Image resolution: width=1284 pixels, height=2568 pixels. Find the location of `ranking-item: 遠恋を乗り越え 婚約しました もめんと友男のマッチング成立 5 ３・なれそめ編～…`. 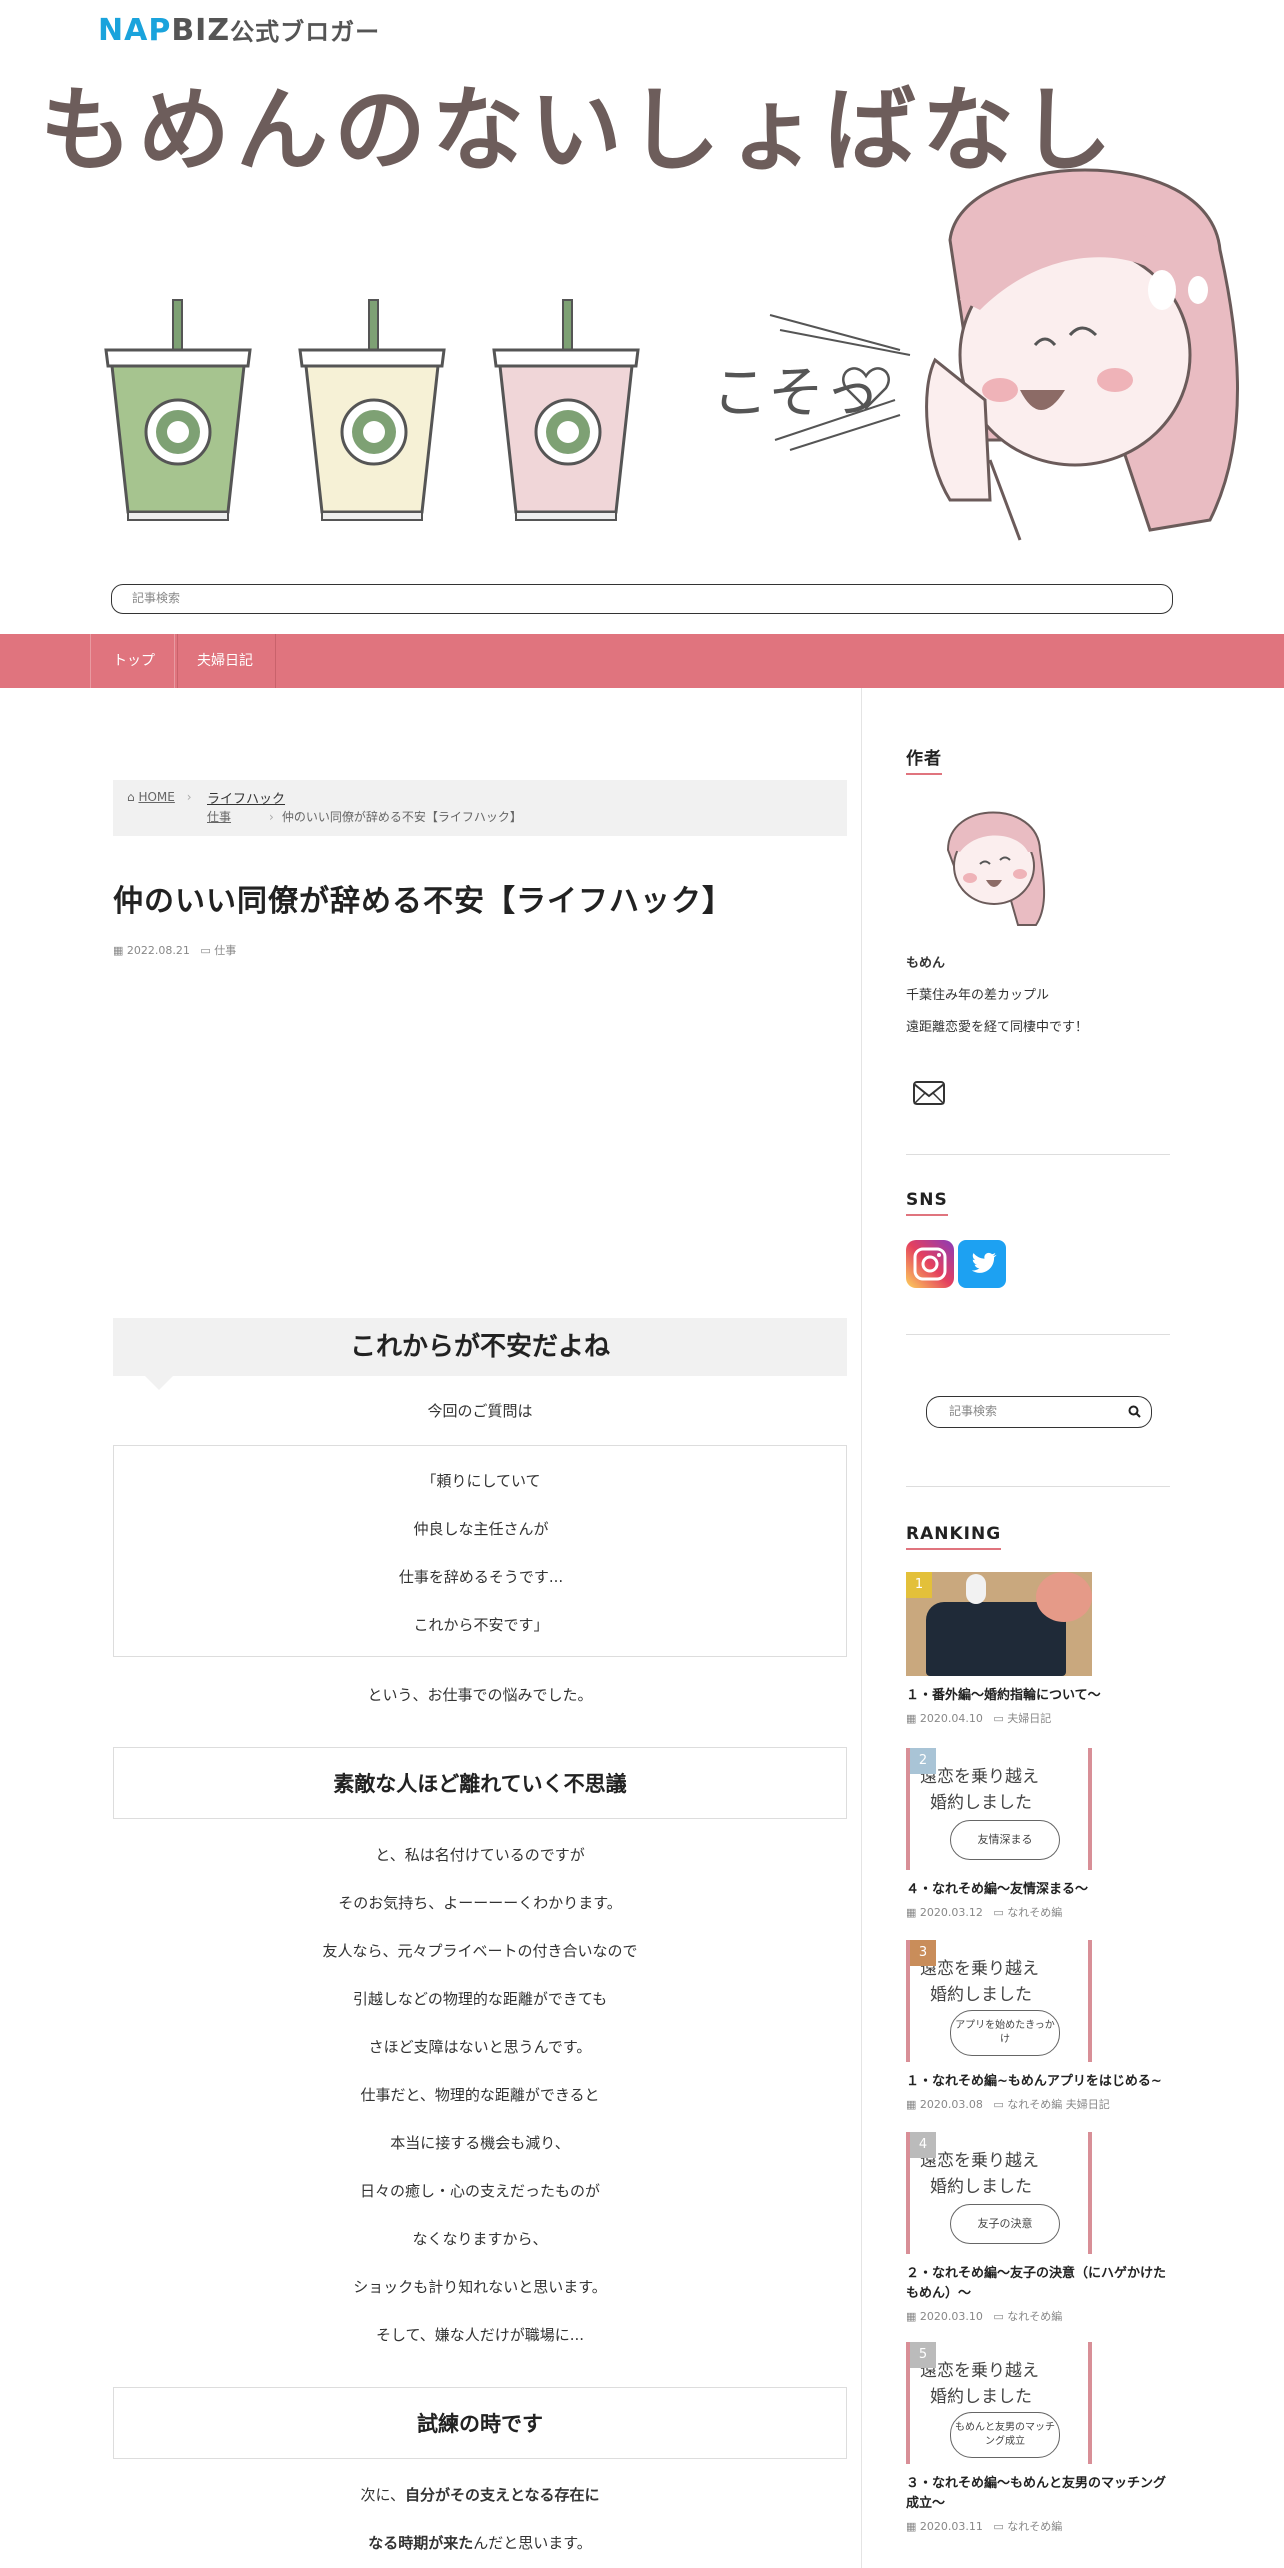

ranking-item: 遠恋を乗り越え 婚約しました もめんと友男のマッチング成立 5 ３・なれそめ編～… is located at coordinates (1038, 2438).